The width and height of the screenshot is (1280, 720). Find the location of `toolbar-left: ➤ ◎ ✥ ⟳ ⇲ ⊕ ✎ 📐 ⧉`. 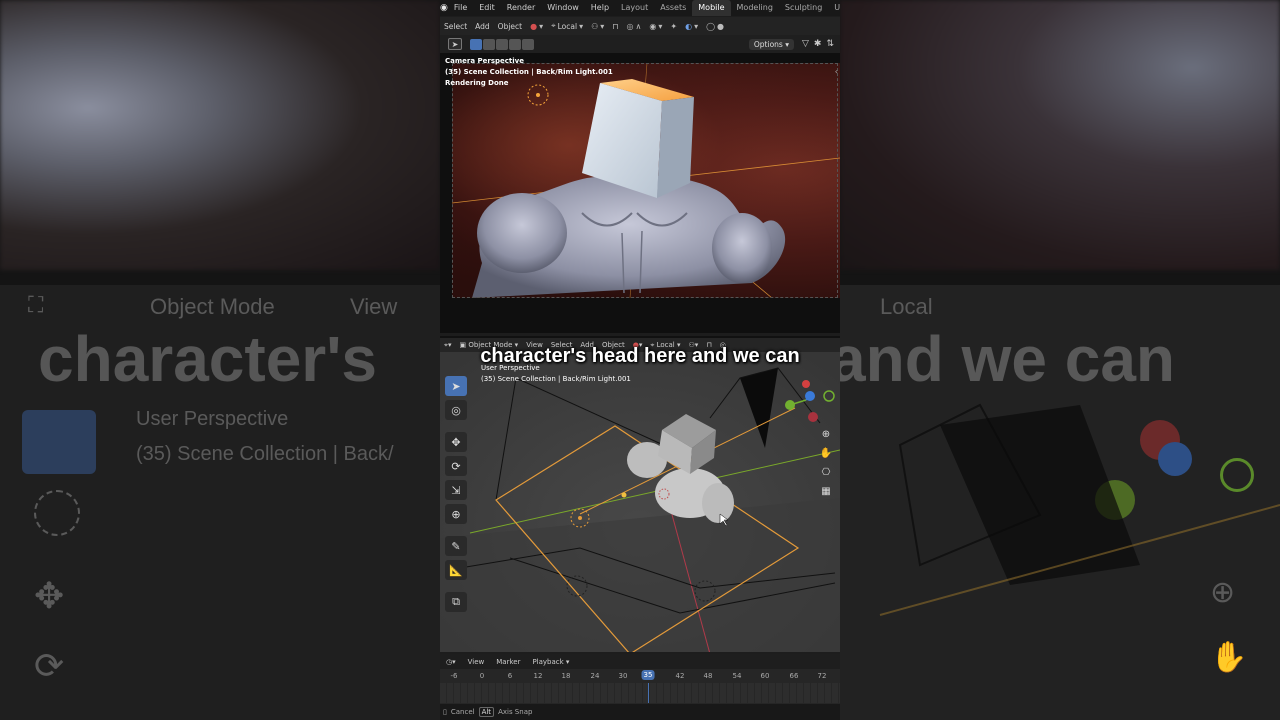

toolbar-left: ➤ ◎ ✥ ⟳ ⇲ ⊕ ✎ 📐 ⧉ is located at coordinates (456, 494).